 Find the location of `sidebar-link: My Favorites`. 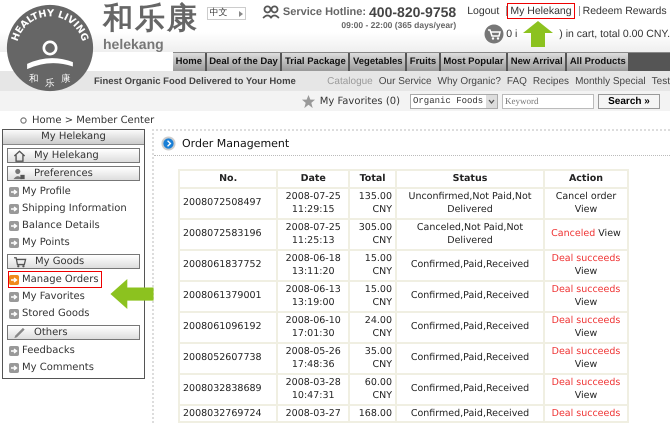

sidebar-link: My Favorites is located at coordinates (48, 296).